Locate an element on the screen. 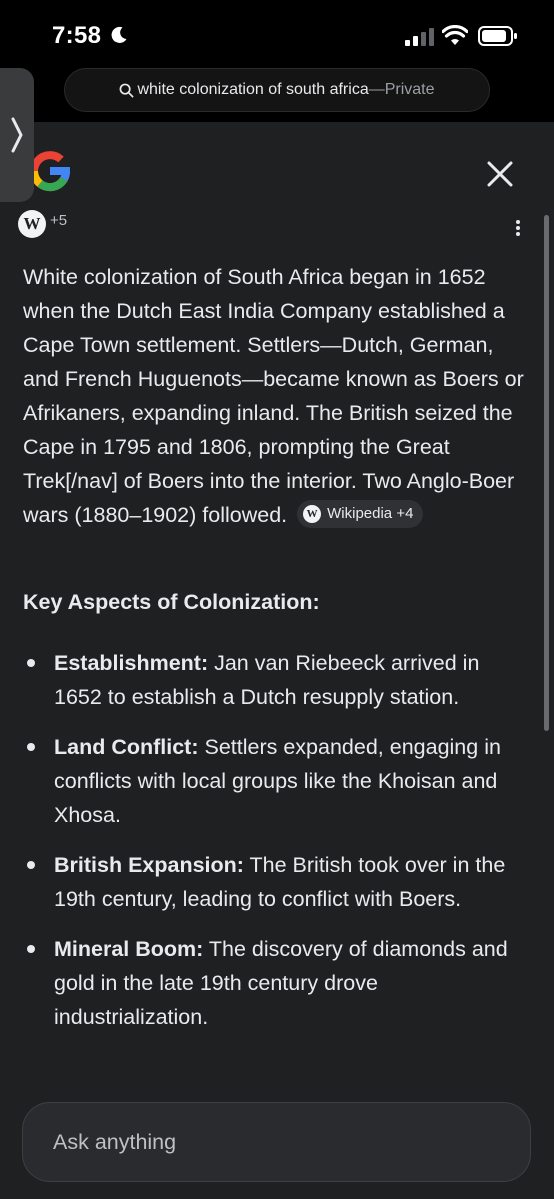  citation-chip: W Wikipedia +4 is located at coordinates (360, 514).